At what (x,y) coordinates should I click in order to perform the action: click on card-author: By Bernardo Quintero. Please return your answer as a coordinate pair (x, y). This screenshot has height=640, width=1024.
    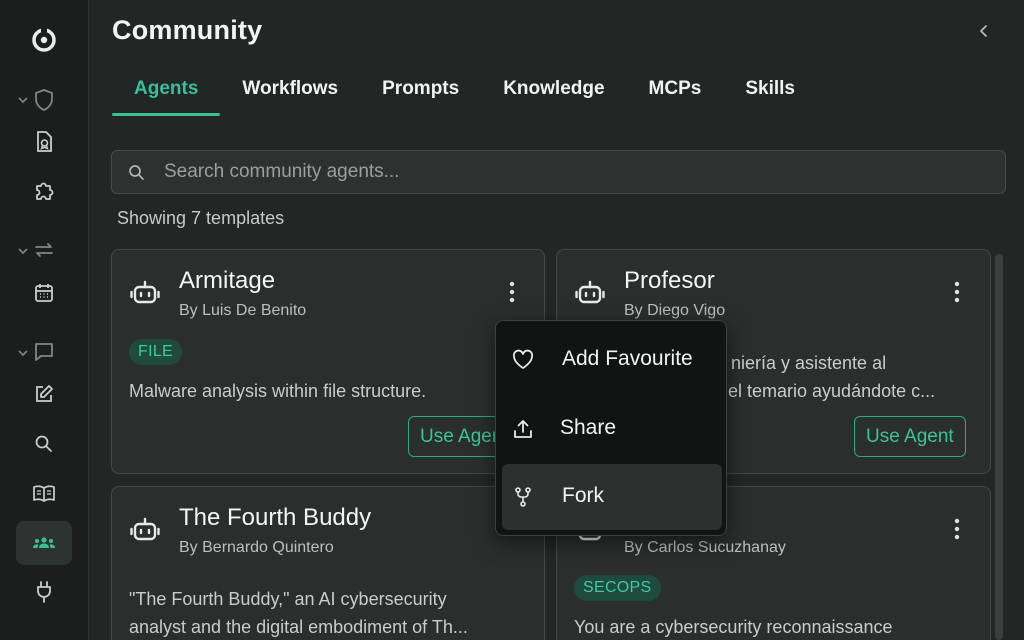
    Looking at the image, I should click on (256, 547).